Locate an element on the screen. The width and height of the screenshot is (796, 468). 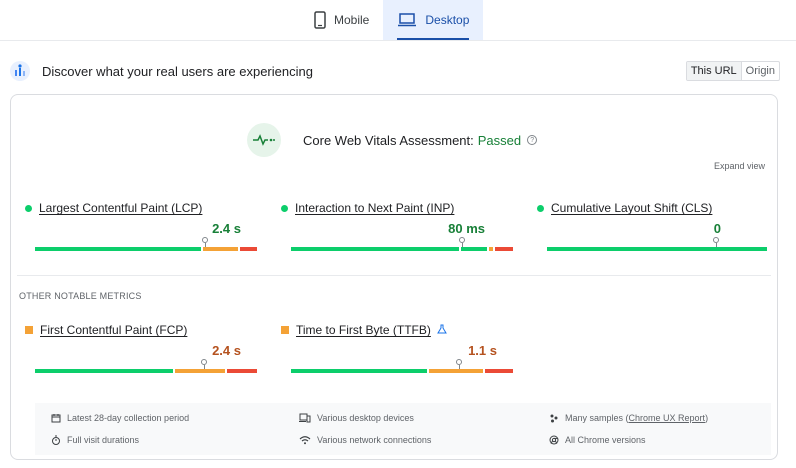
origin-button: Origin is located at coordinates (759, 71).